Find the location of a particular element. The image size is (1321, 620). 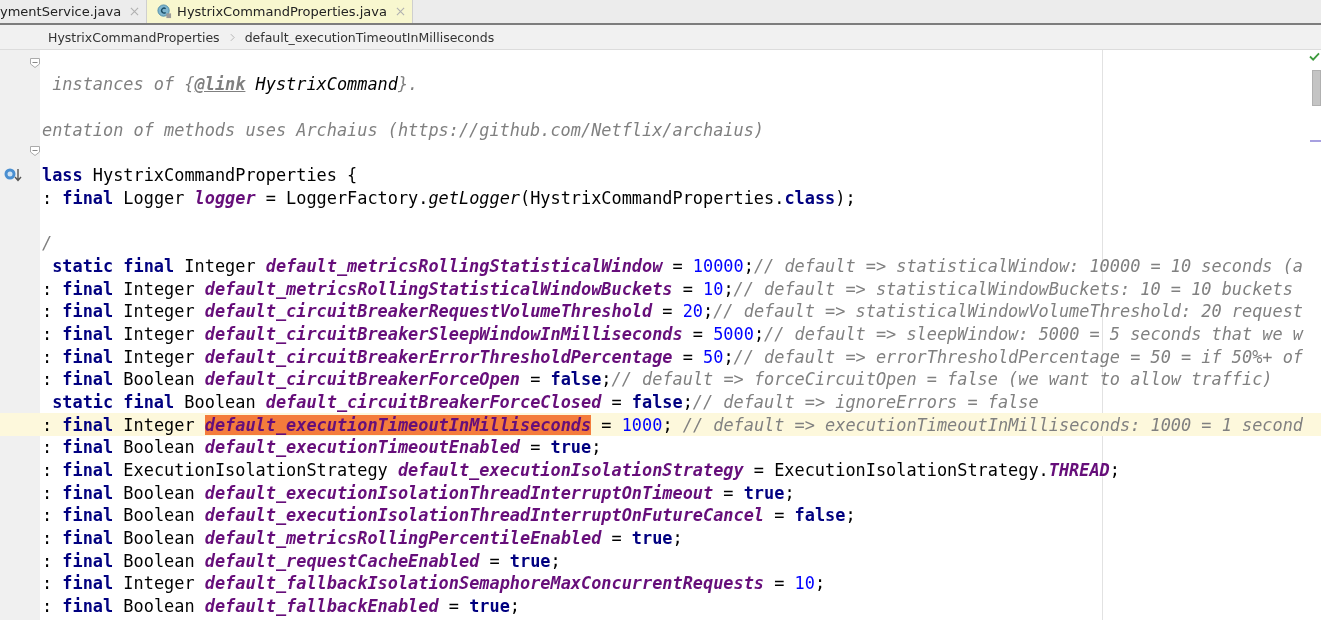

code-line: : final ExecutionIsolationStrategy default_executionIsolationStrategy = ExecutionIsolationStrategy.THREAD; is located at coordinates (581, 470).